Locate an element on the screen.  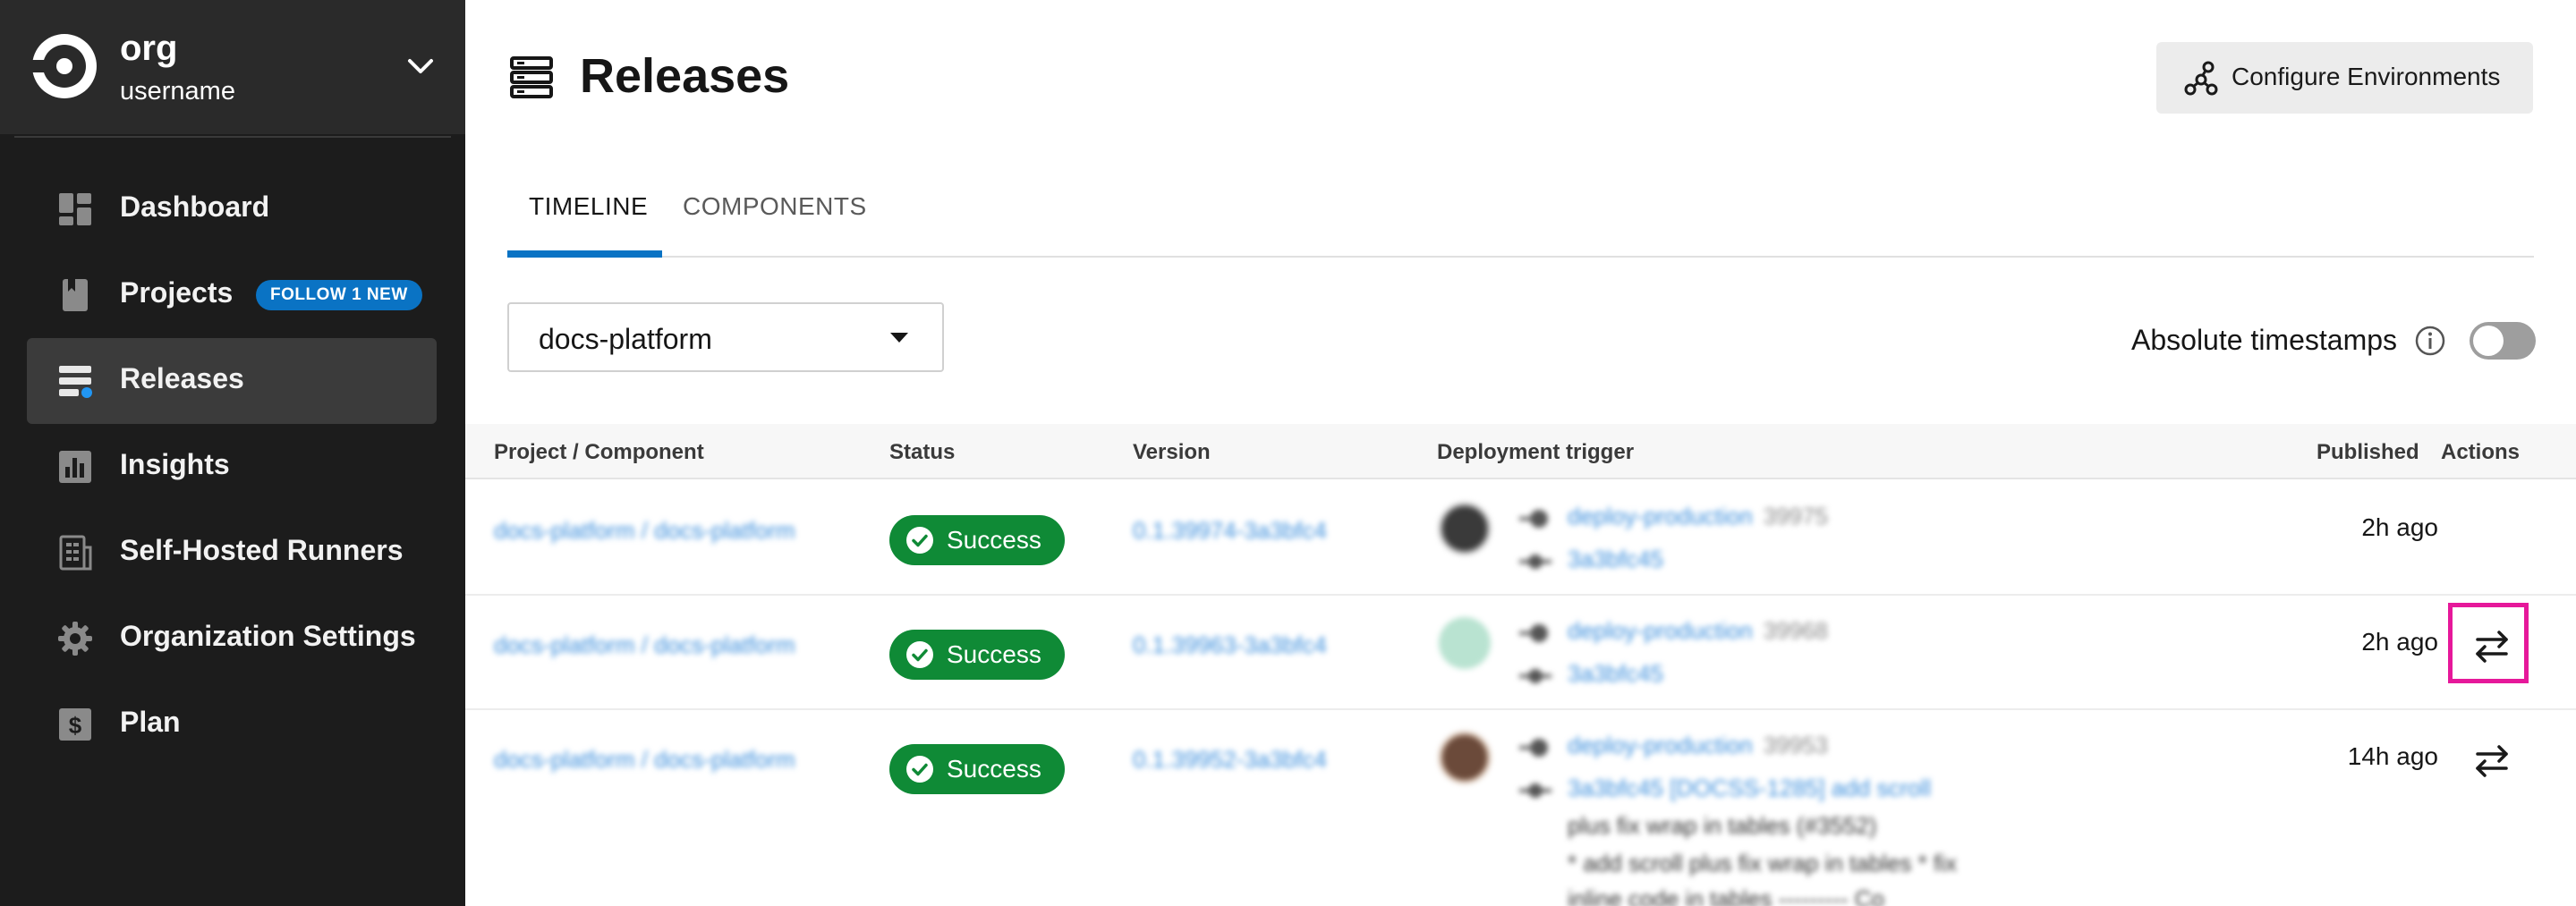
trigger-commit-link: 3a3bfc45 [DOCSS-1285] add scroll is located at coordinates (1749, 789).